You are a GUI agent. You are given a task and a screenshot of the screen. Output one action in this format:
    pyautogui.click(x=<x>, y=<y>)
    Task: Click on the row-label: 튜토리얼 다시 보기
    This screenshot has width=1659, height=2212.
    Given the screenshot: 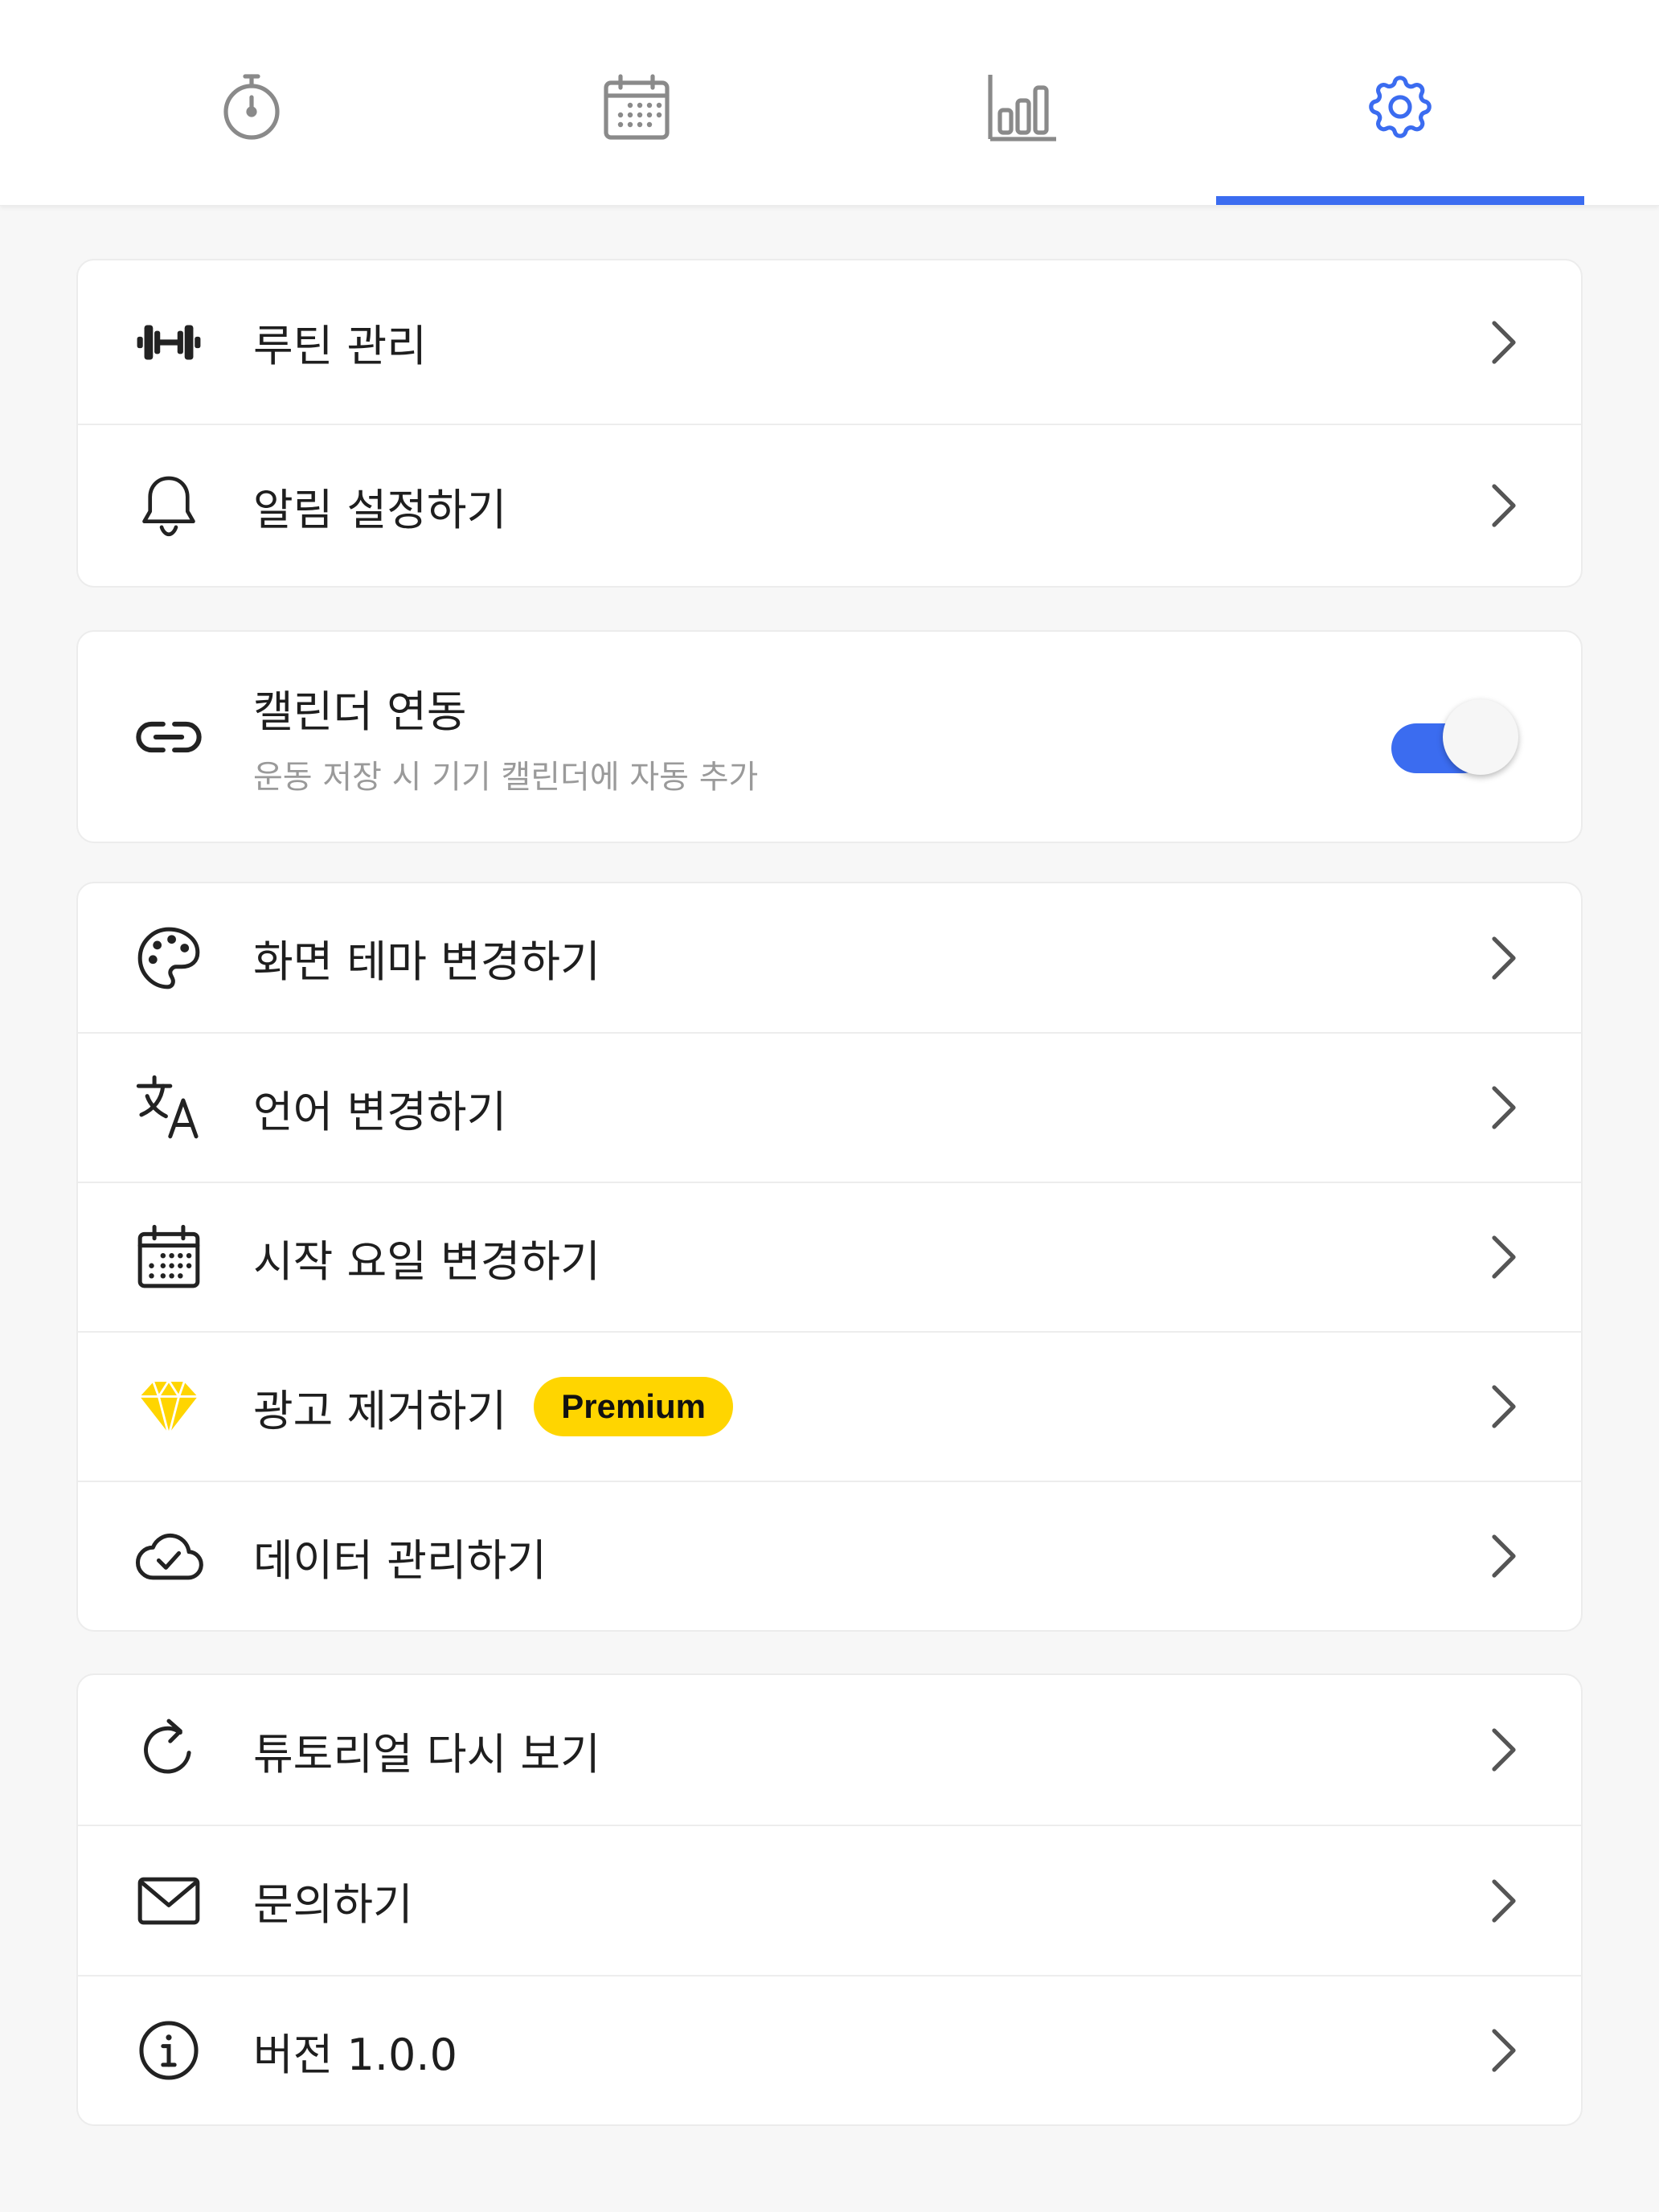 What is the action you would take?
    pyautogui.click(x=426, y=1754)
    